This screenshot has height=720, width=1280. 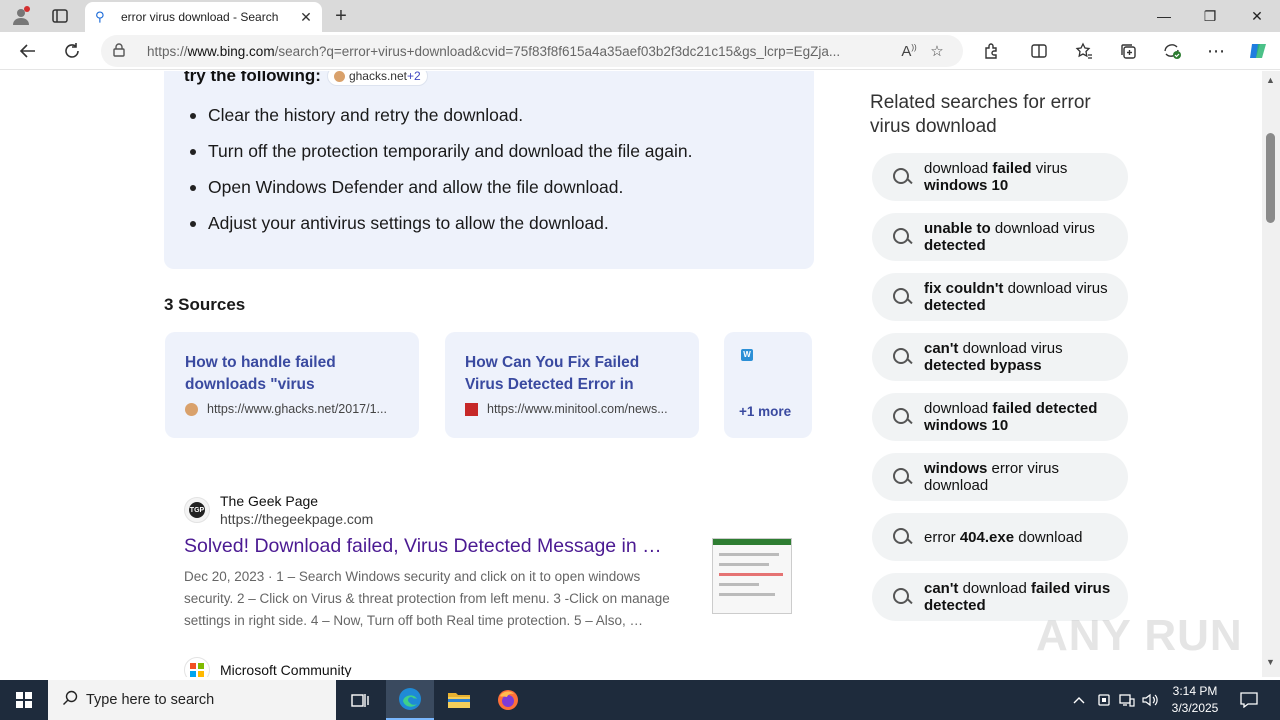 I want to click on windows-logo-icon, so click(x=24, y=700).